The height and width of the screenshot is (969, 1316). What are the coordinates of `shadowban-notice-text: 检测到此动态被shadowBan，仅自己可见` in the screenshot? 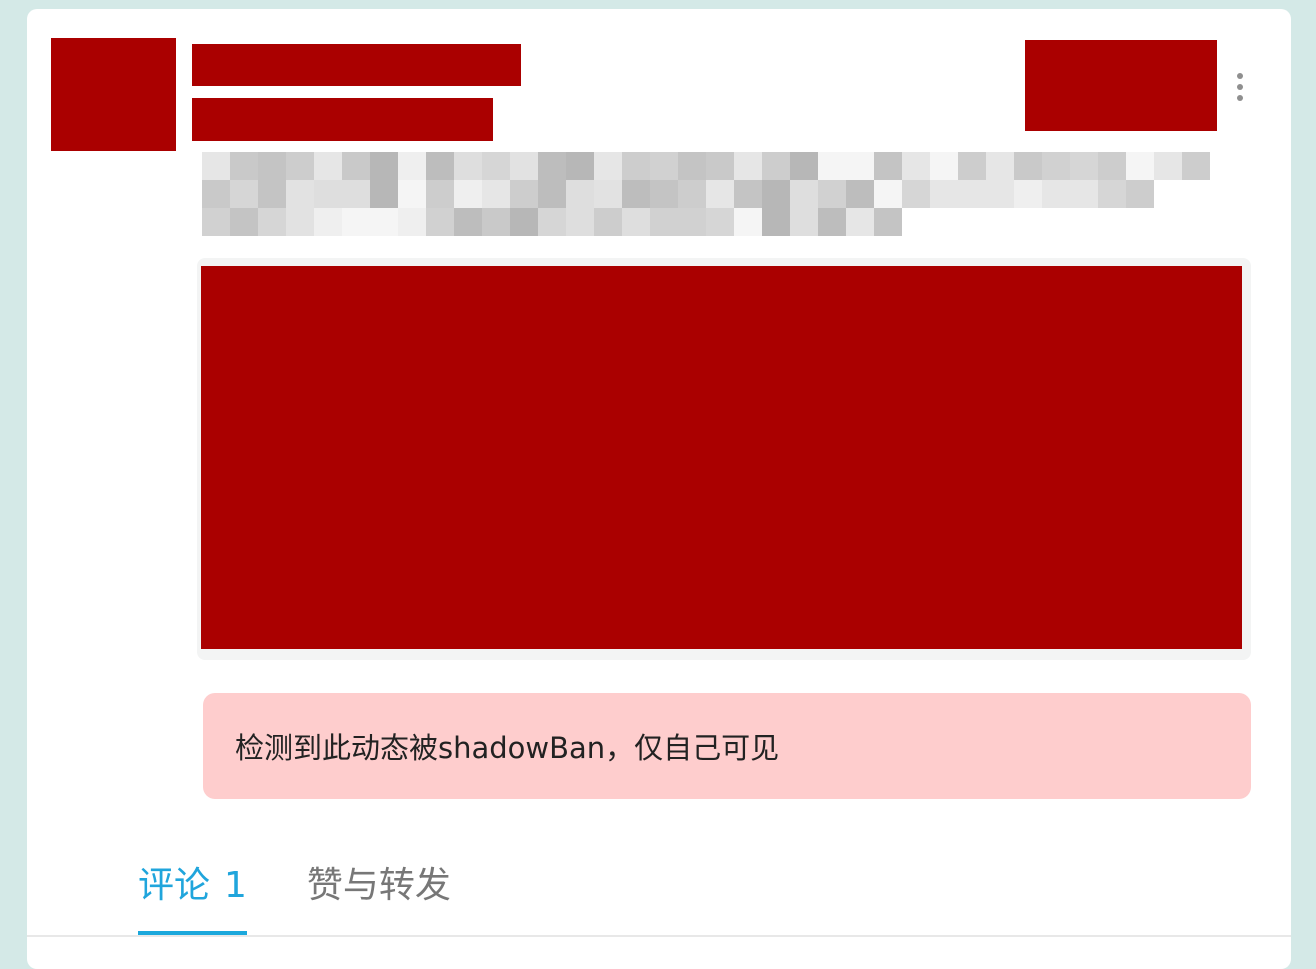 It's located at (507, 748).